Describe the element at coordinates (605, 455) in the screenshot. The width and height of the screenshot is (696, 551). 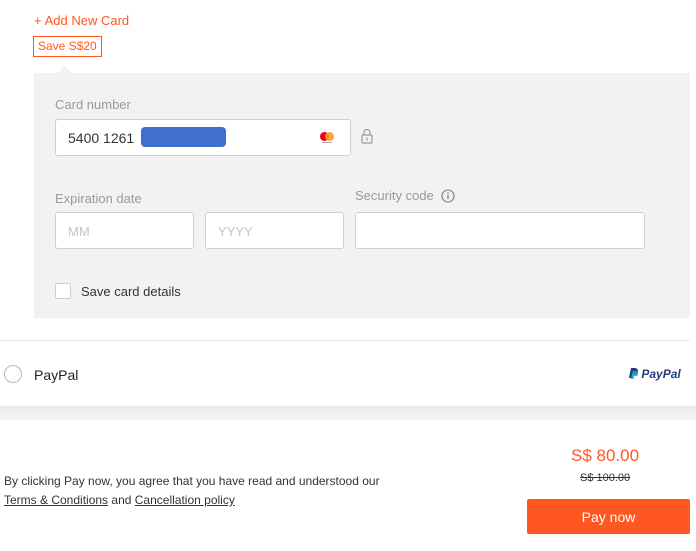
I see `total-price: S$ 80.00` at that location.